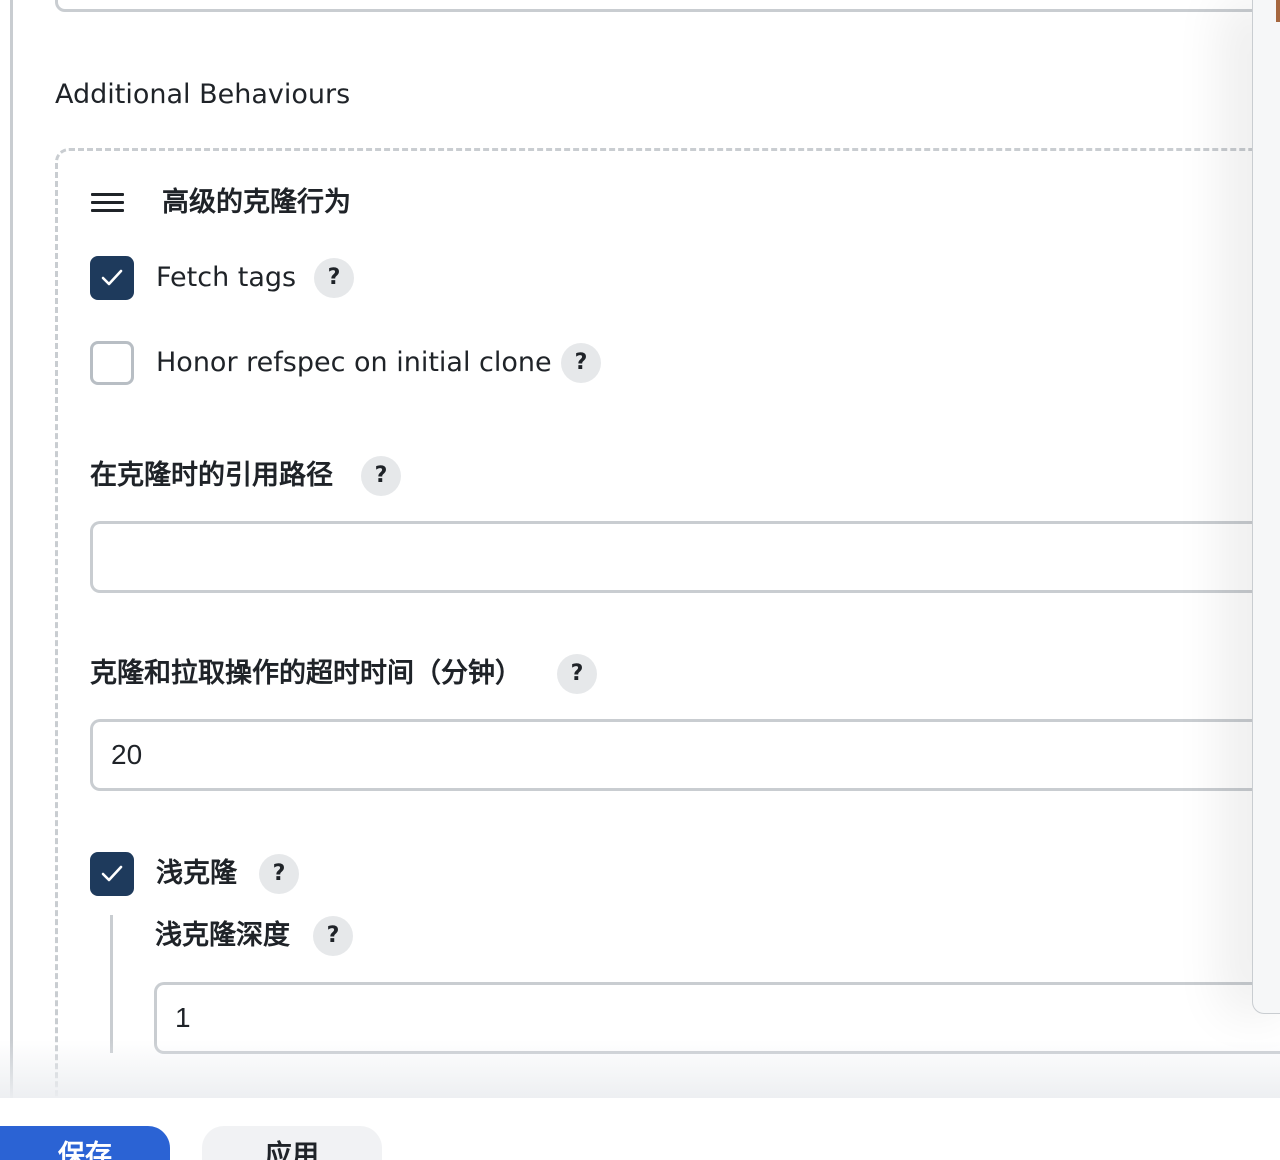  Describe the element at coordinates (111, 984) in the screenshot. I see `nested-options-rule` at that location.